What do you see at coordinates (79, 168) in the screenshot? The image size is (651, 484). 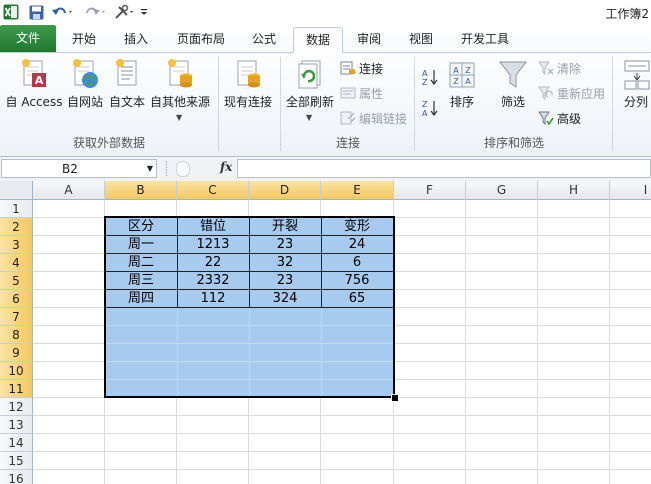 I see `name-box: B2 ▼` at bounding box center [79, 168].